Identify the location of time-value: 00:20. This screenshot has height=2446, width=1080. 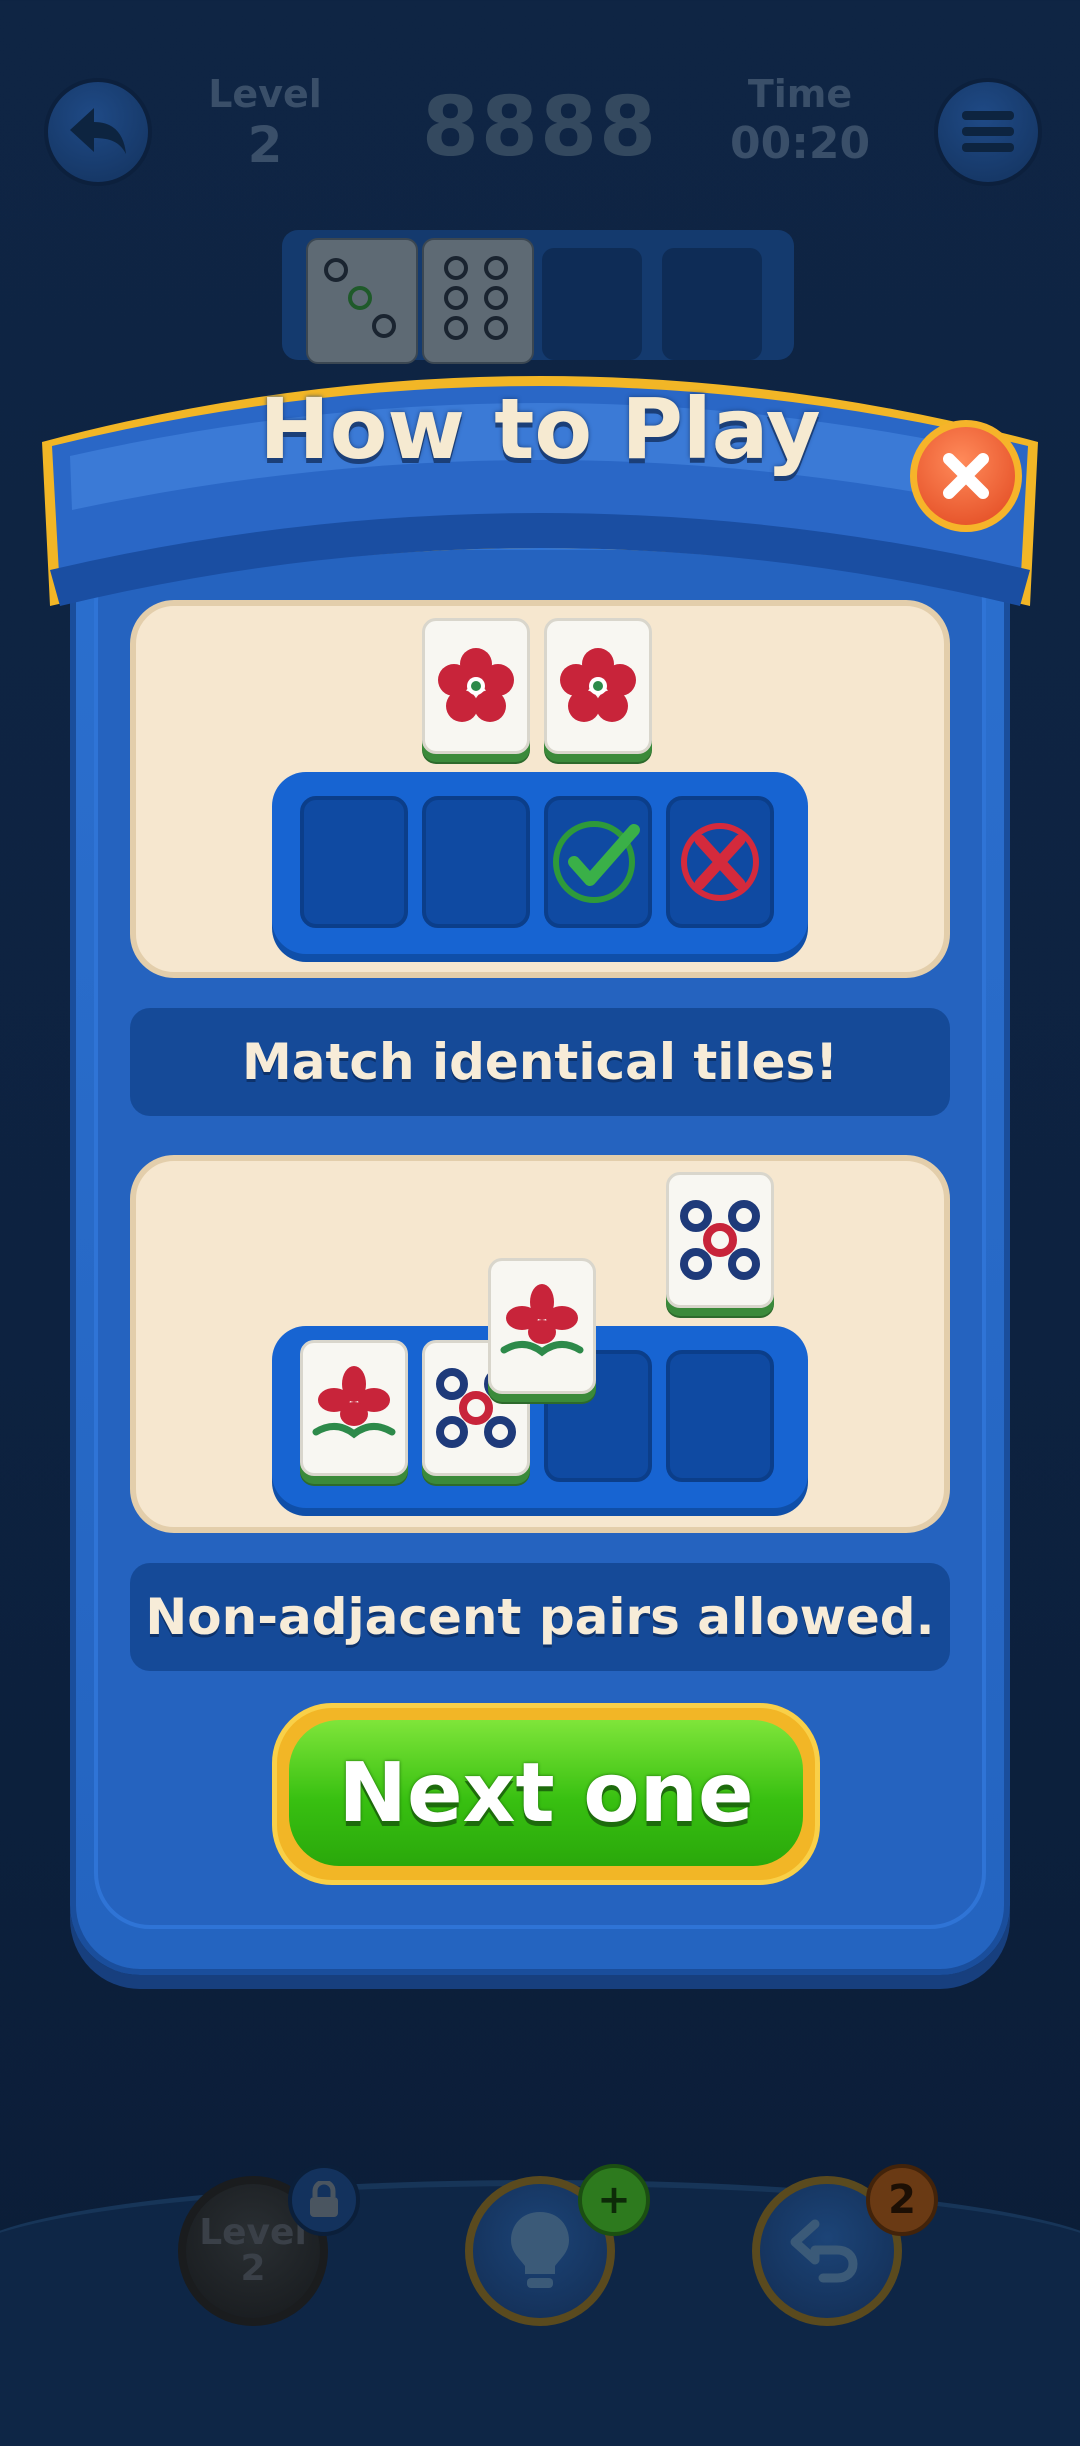
(800, 143).